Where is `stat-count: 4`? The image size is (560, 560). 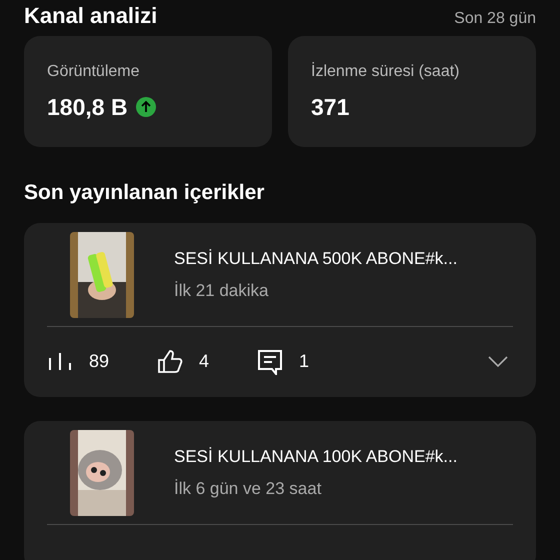
stat-count: 4 is located at coordinates (204, 361).